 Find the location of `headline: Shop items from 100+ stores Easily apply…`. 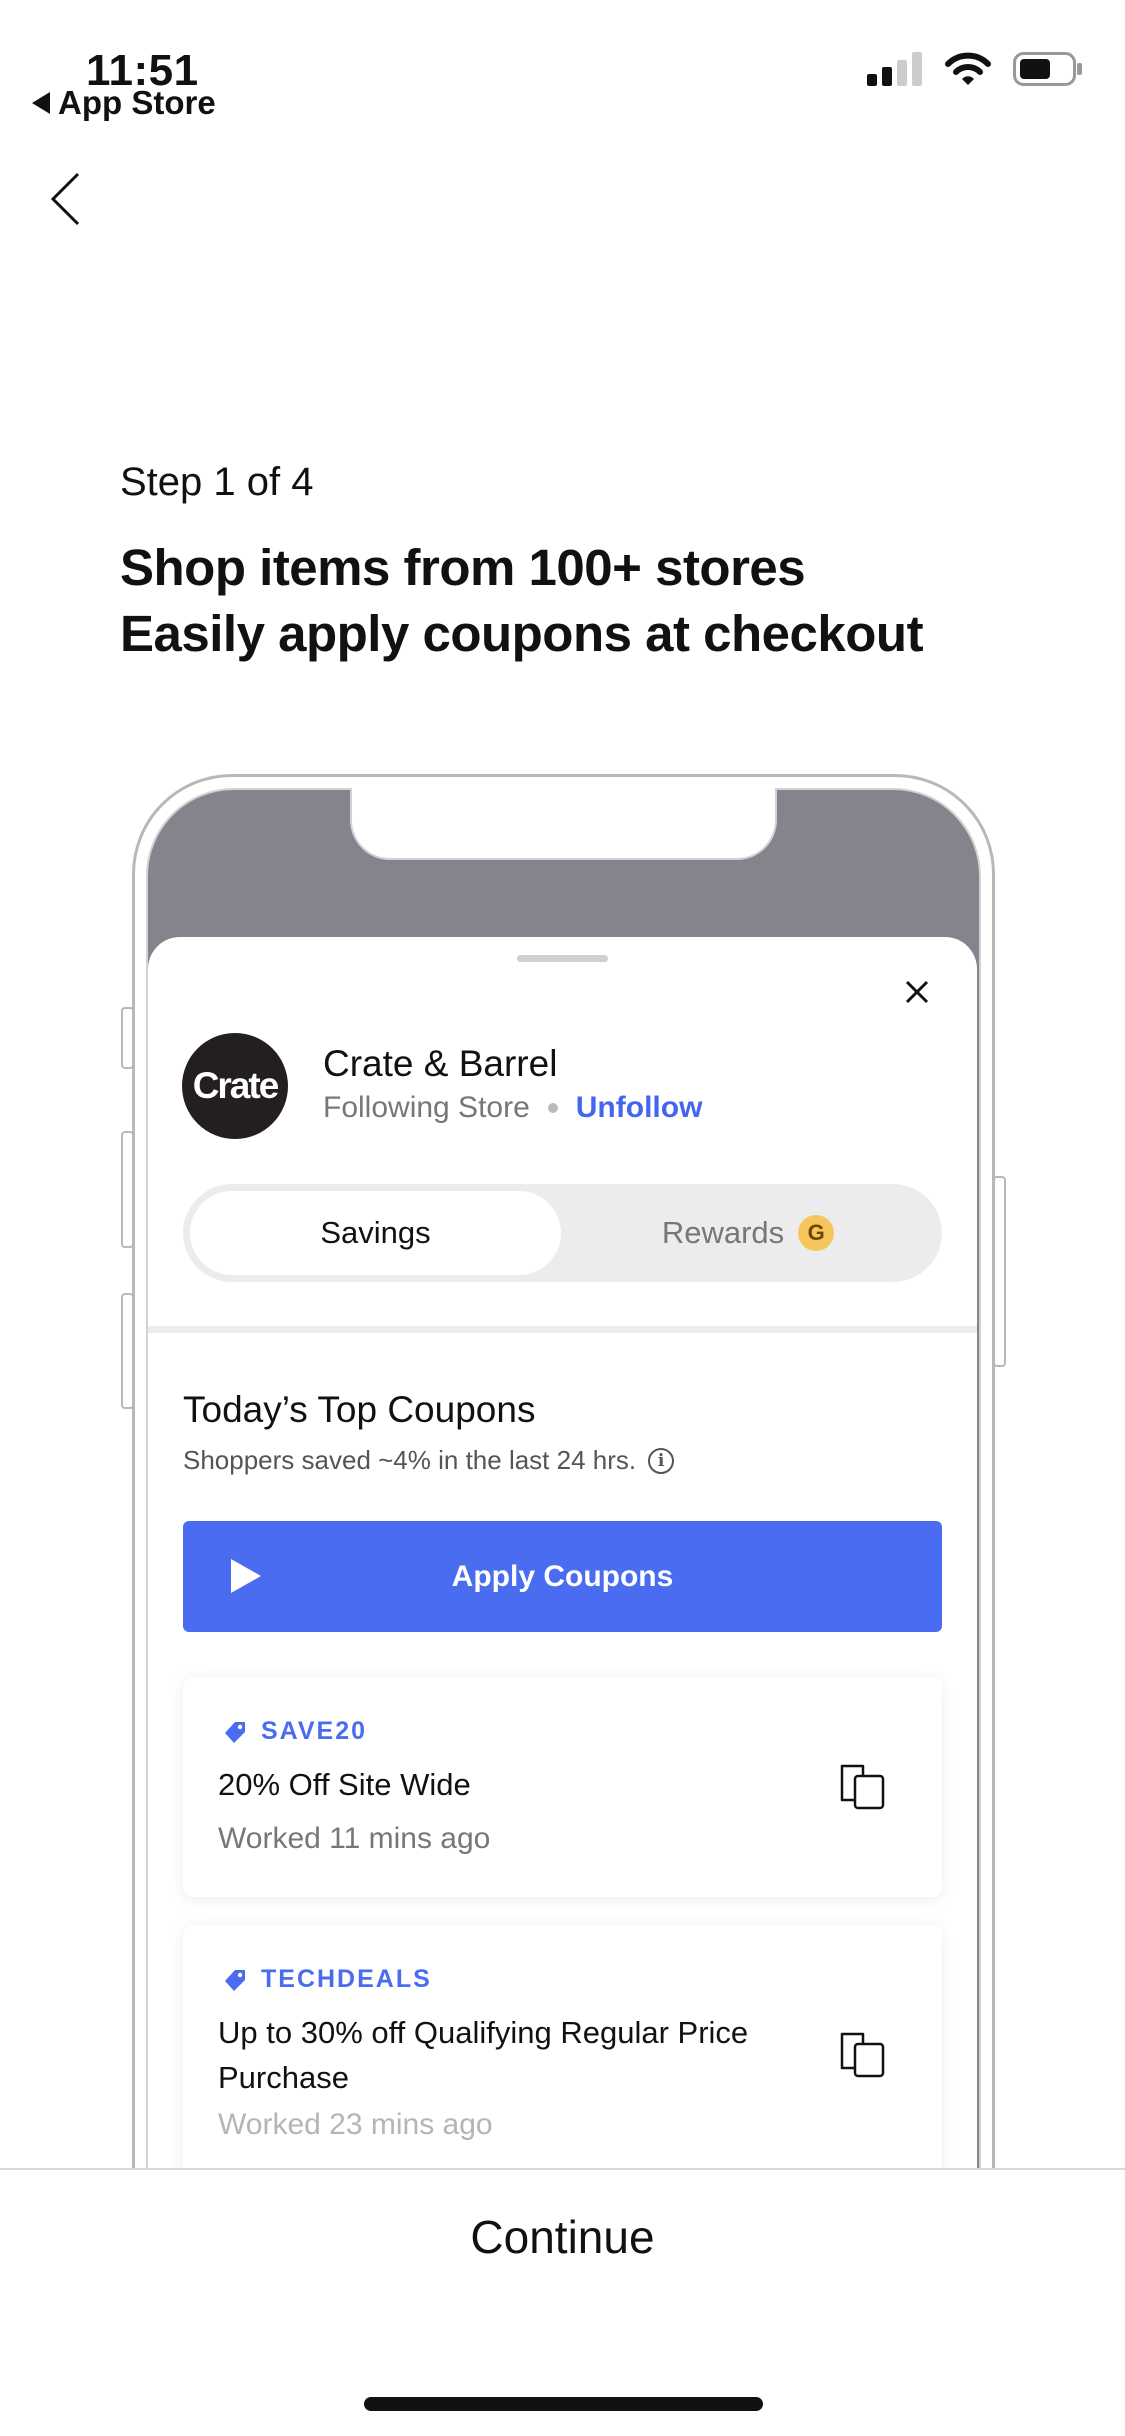

headline: Shop items from 100+ stores Easily apply… is located at coordinates (522, 601).